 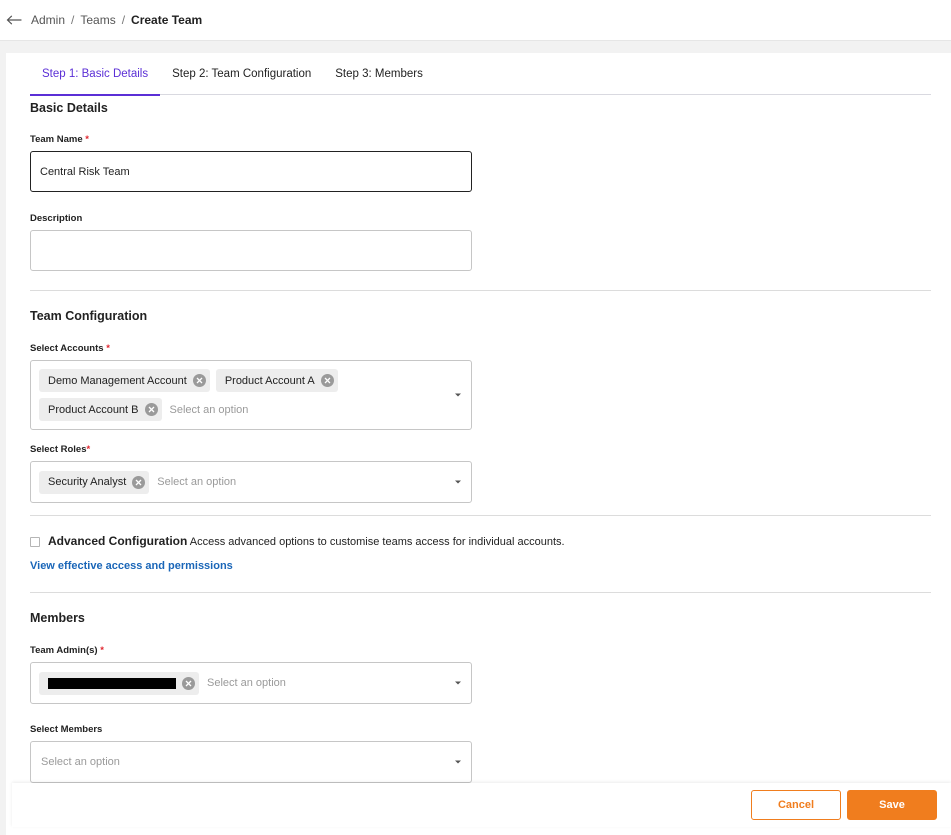 I want to click on chip-label: Product Account B, so click(x=93, y=409).